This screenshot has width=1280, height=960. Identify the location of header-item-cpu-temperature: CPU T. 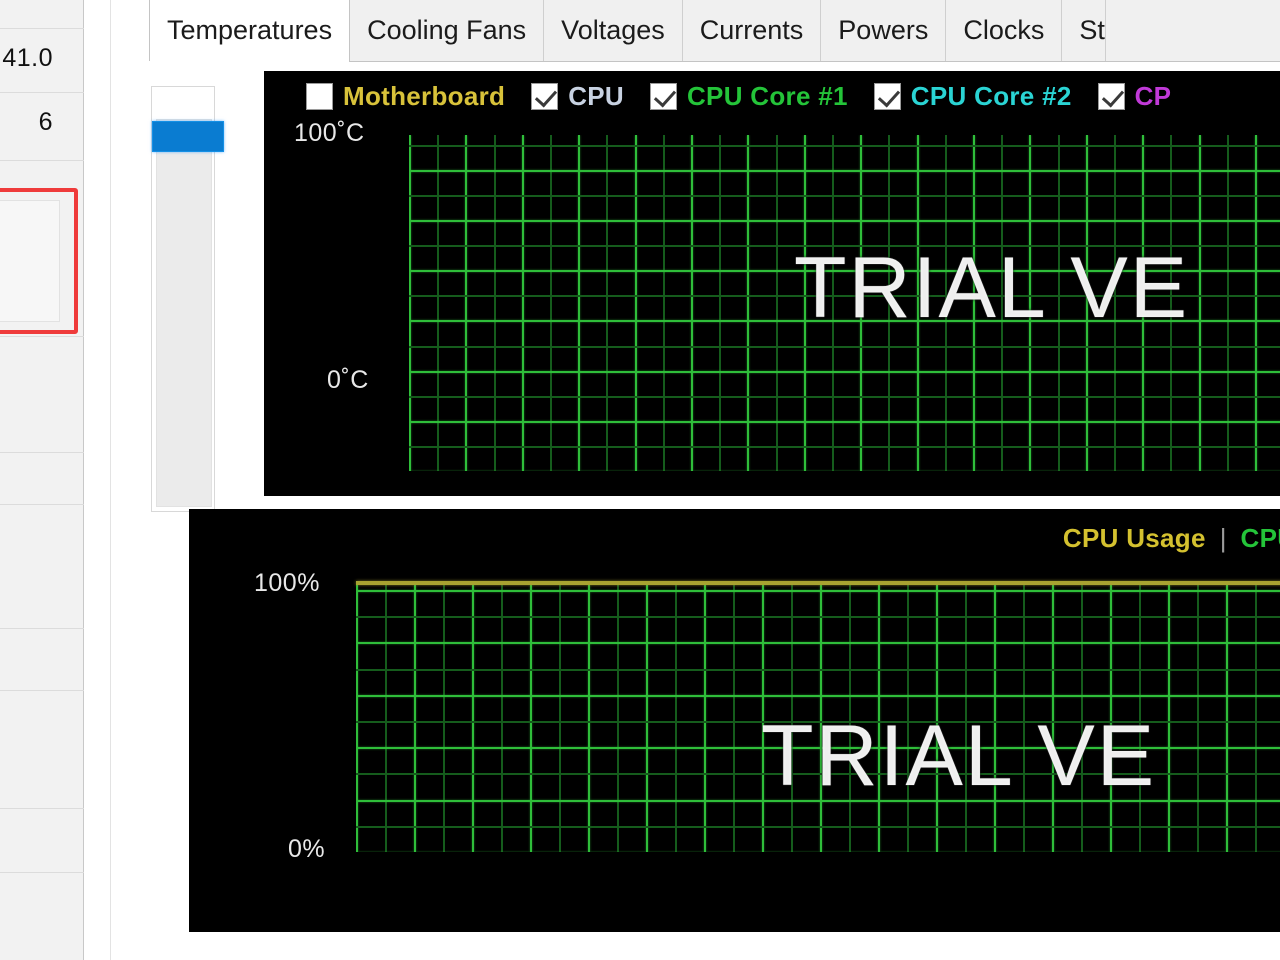
(1260, 538).